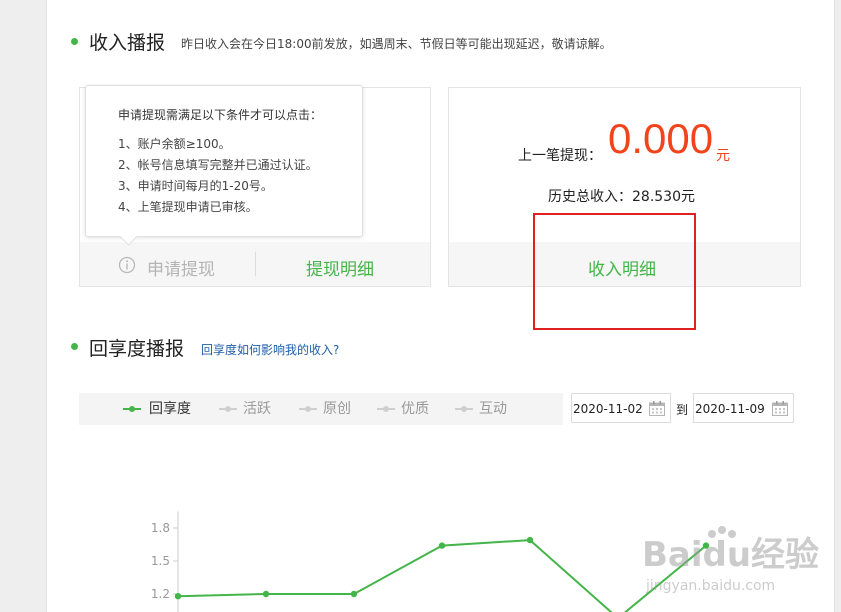 This screenshot has width=841, height=612. I want to click on date-range-to: 到, so click(682, 410).